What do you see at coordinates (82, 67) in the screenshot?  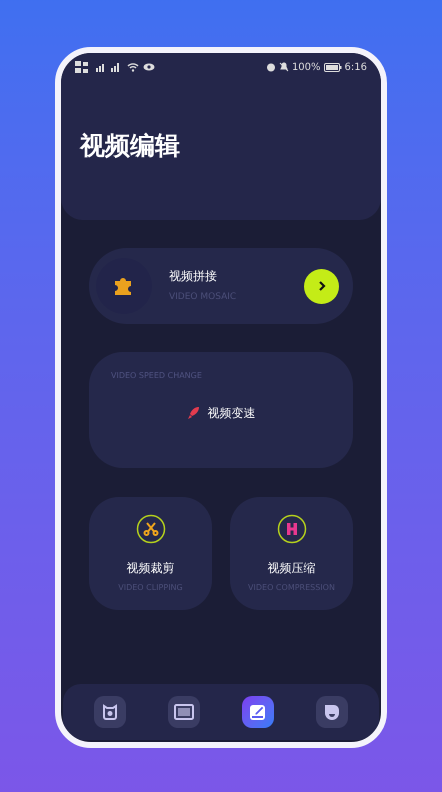 I see `sim-icon` at bounding box center [82, 67].